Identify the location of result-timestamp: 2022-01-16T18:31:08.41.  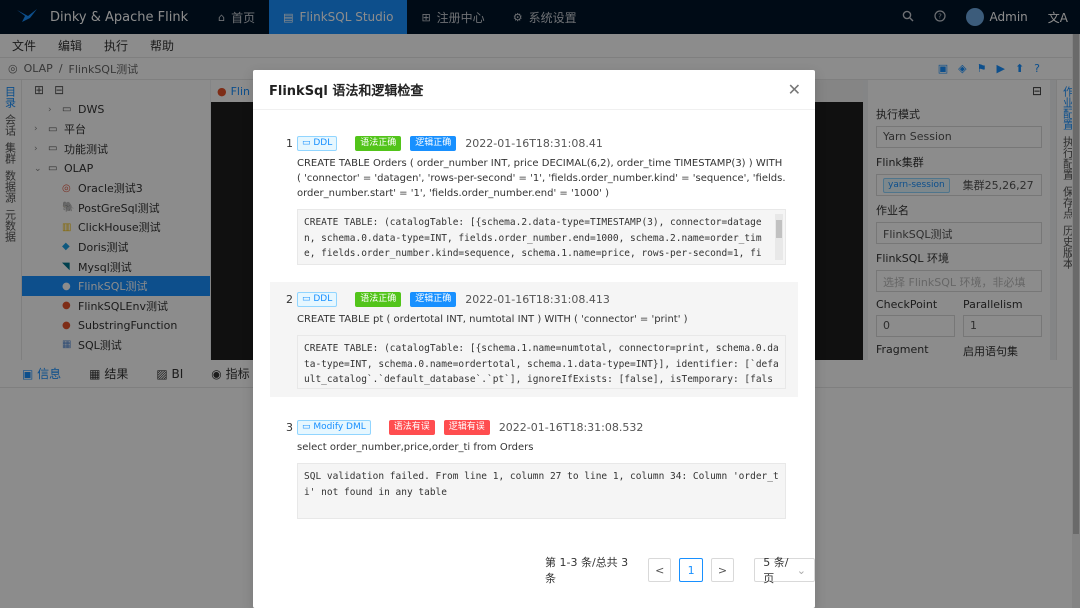
(534, 143).